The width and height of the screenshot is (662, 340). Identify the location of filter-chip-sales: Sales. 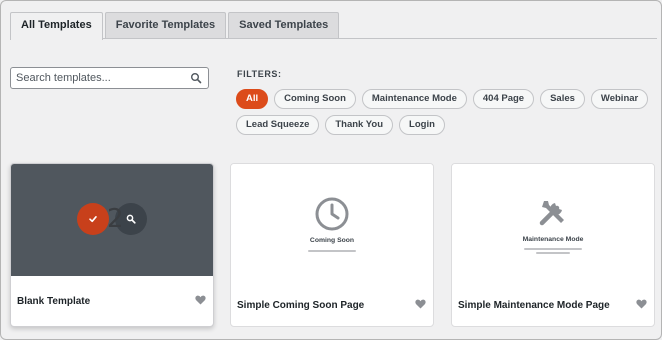
(562, 99).